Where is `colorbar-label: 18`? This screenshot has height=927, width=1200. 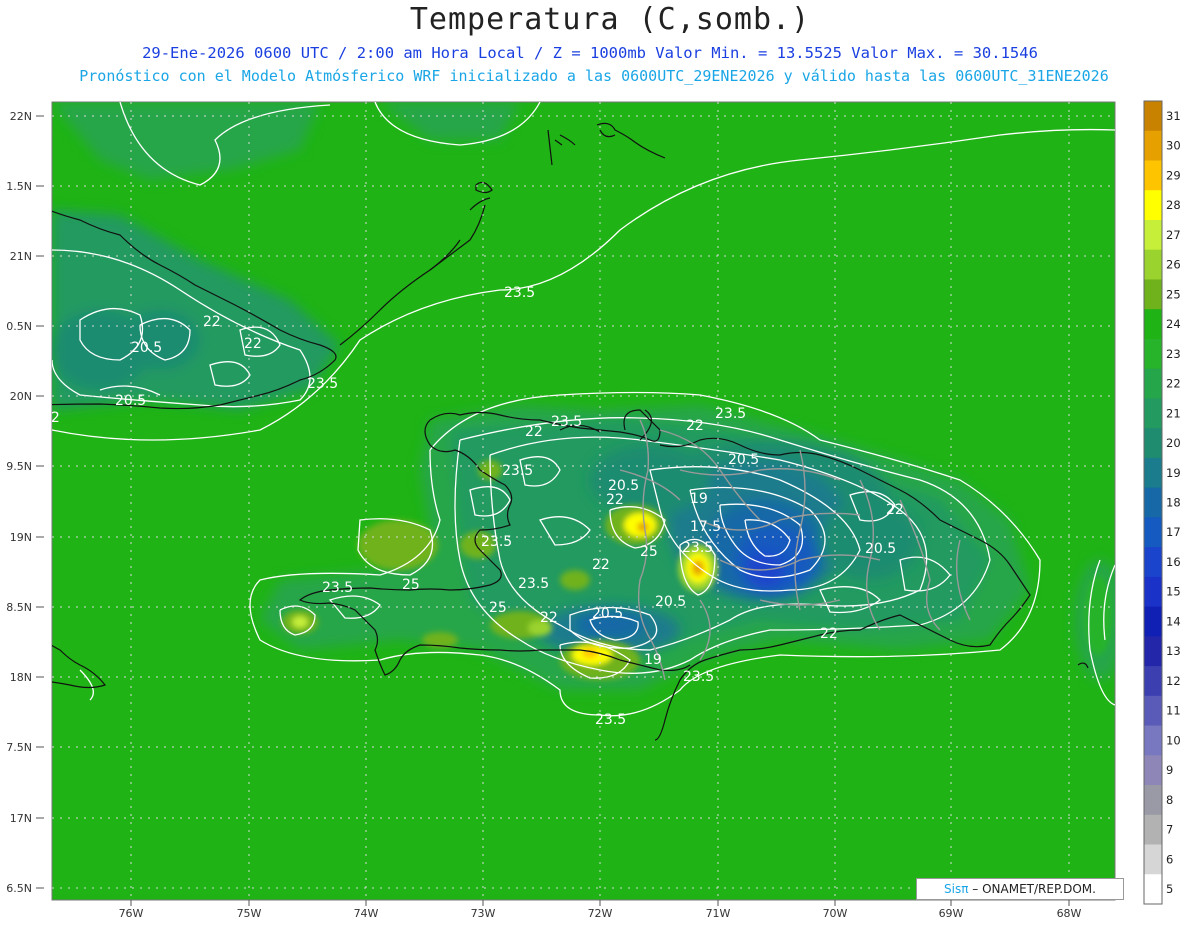
colorbar-label: 18 is located at coordinates (1173, 503).